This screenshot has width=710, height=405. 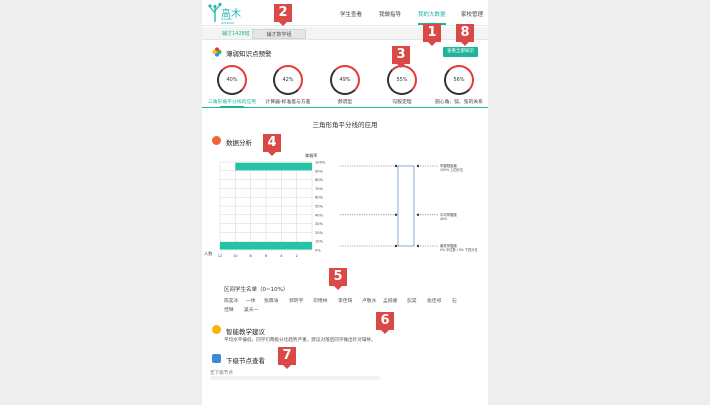 I want to click on marker-sublabel: 0% 中位数 / 0% 下四分位, so click(x=459, y=249).